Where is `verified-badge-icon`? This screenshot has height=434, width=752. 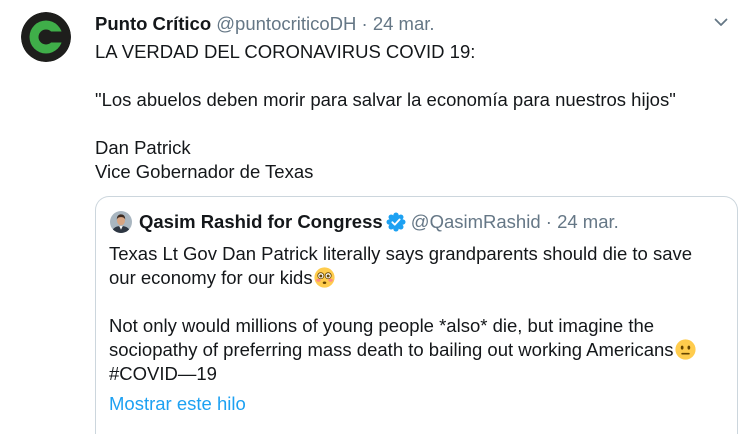 verified-badge-icon is located at coordinates (396, 222).